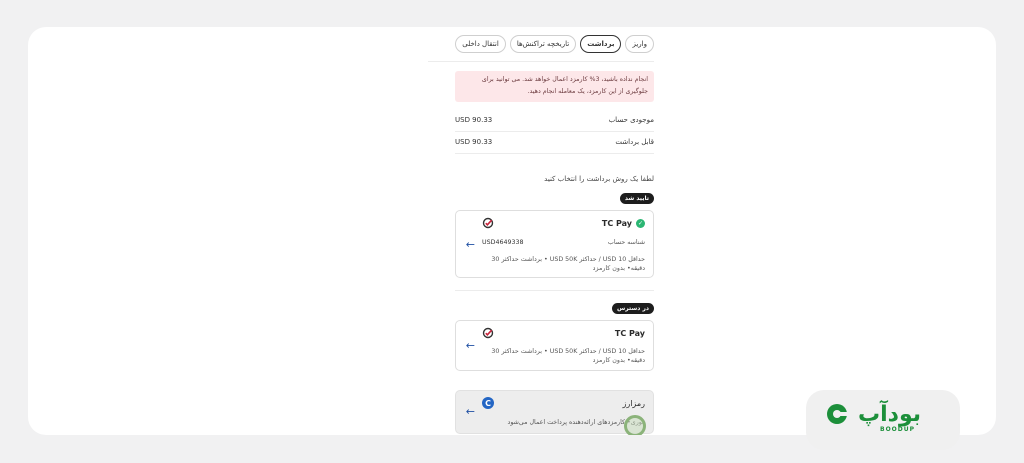  I want to click on withdrawable-row: قابل برداشت USD 90.33, so click(554, 142).